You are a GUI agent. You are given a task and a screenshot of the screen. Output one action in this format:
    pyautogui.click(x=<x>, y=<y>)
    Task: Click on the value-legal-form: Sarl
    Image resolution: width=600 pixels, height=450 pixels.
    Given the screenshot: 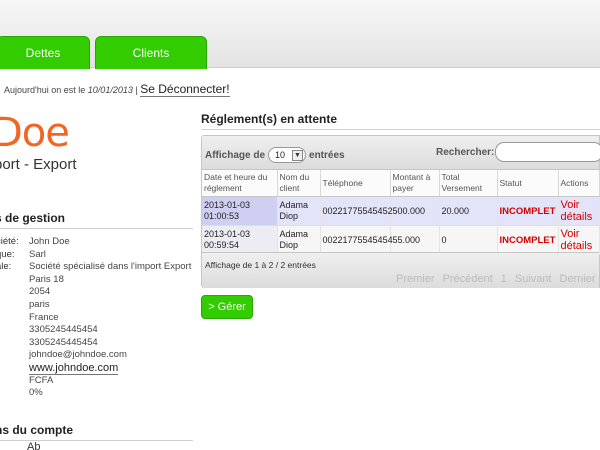 What is the action you would take?
    pyautogui.click(x=37, y=254)
    